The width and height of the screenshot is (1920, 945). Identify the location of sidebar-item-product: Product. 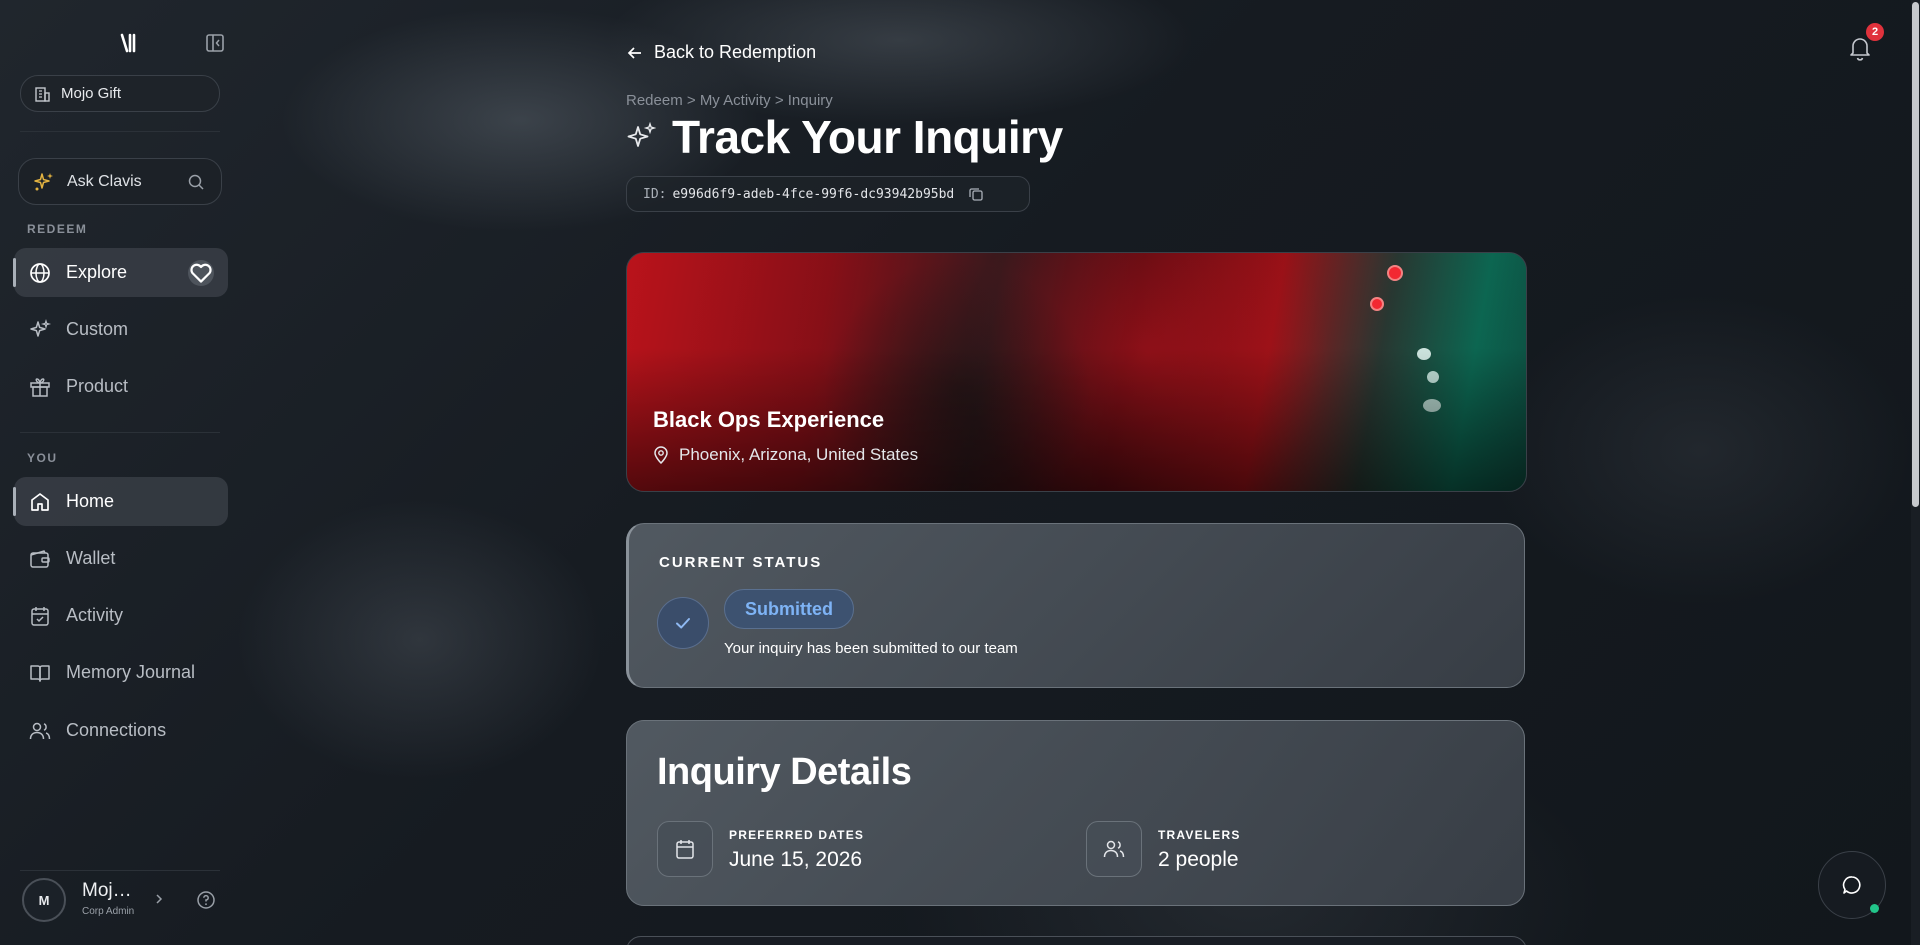
(121, 386).